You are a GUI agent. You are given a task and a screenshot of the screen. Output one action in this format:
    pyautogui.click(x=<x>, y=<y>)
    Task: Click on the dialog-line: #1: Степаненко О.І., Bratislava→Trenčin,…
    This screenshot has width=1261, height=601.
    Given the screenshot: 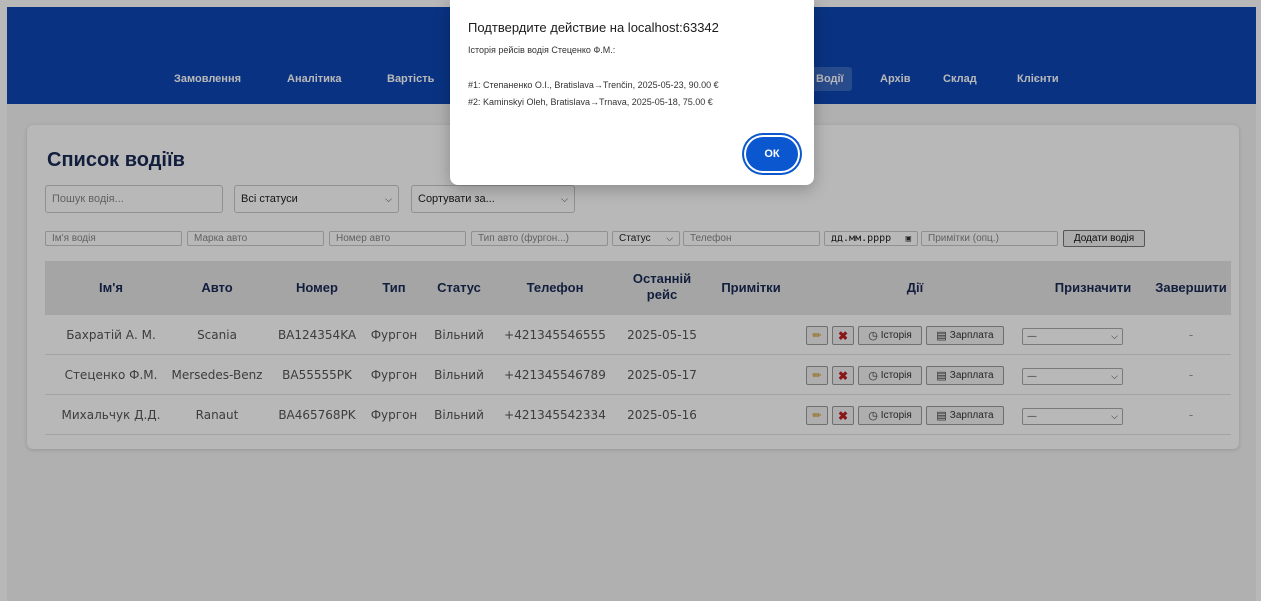 What is the action you would take?
    pyautogui.click(x=593, y=85)
    